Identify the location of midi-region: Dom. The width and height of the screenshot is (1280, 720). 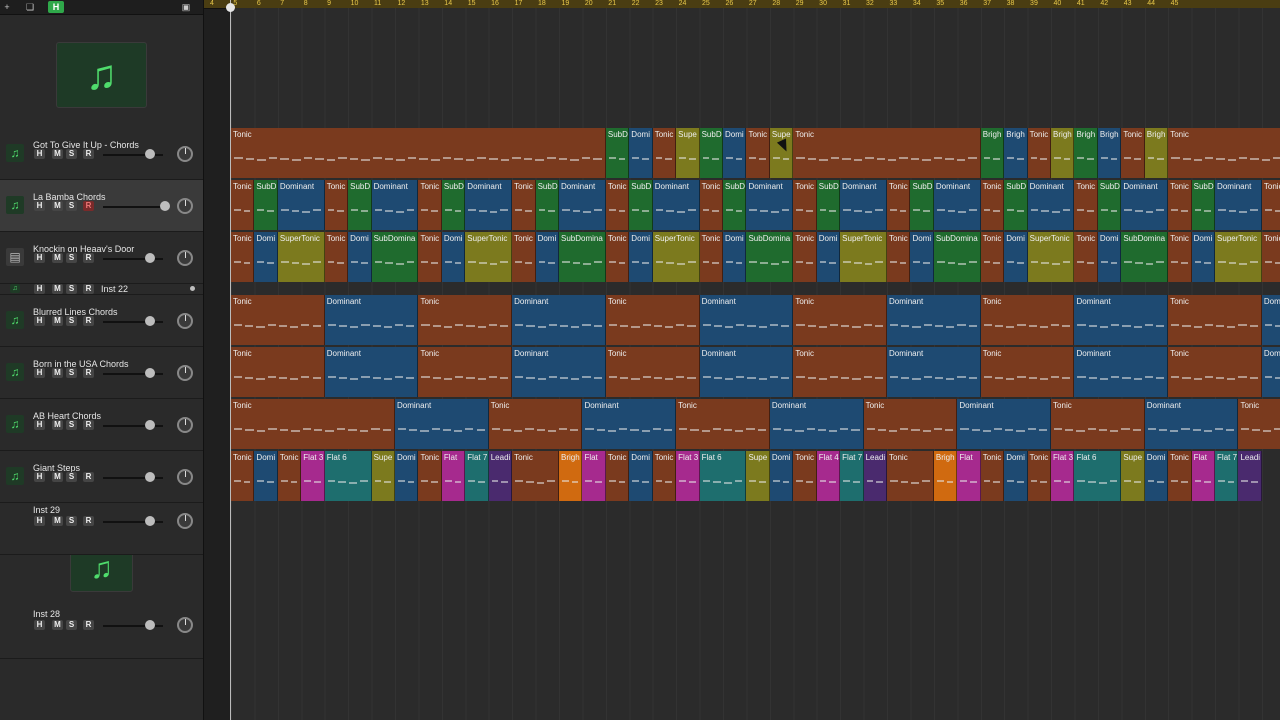
(1270, 320).